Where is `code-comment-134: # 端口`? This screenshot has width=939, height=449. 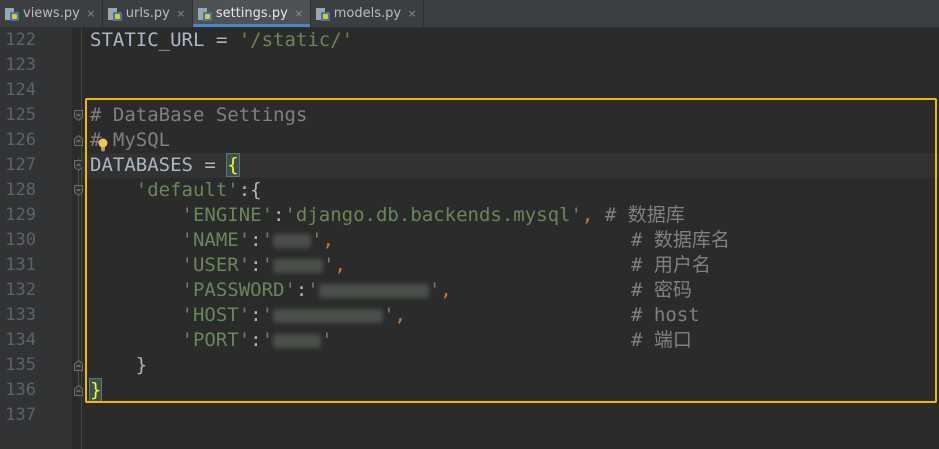 code-comment-134: # 端口 is located at coordinates (661, 340).